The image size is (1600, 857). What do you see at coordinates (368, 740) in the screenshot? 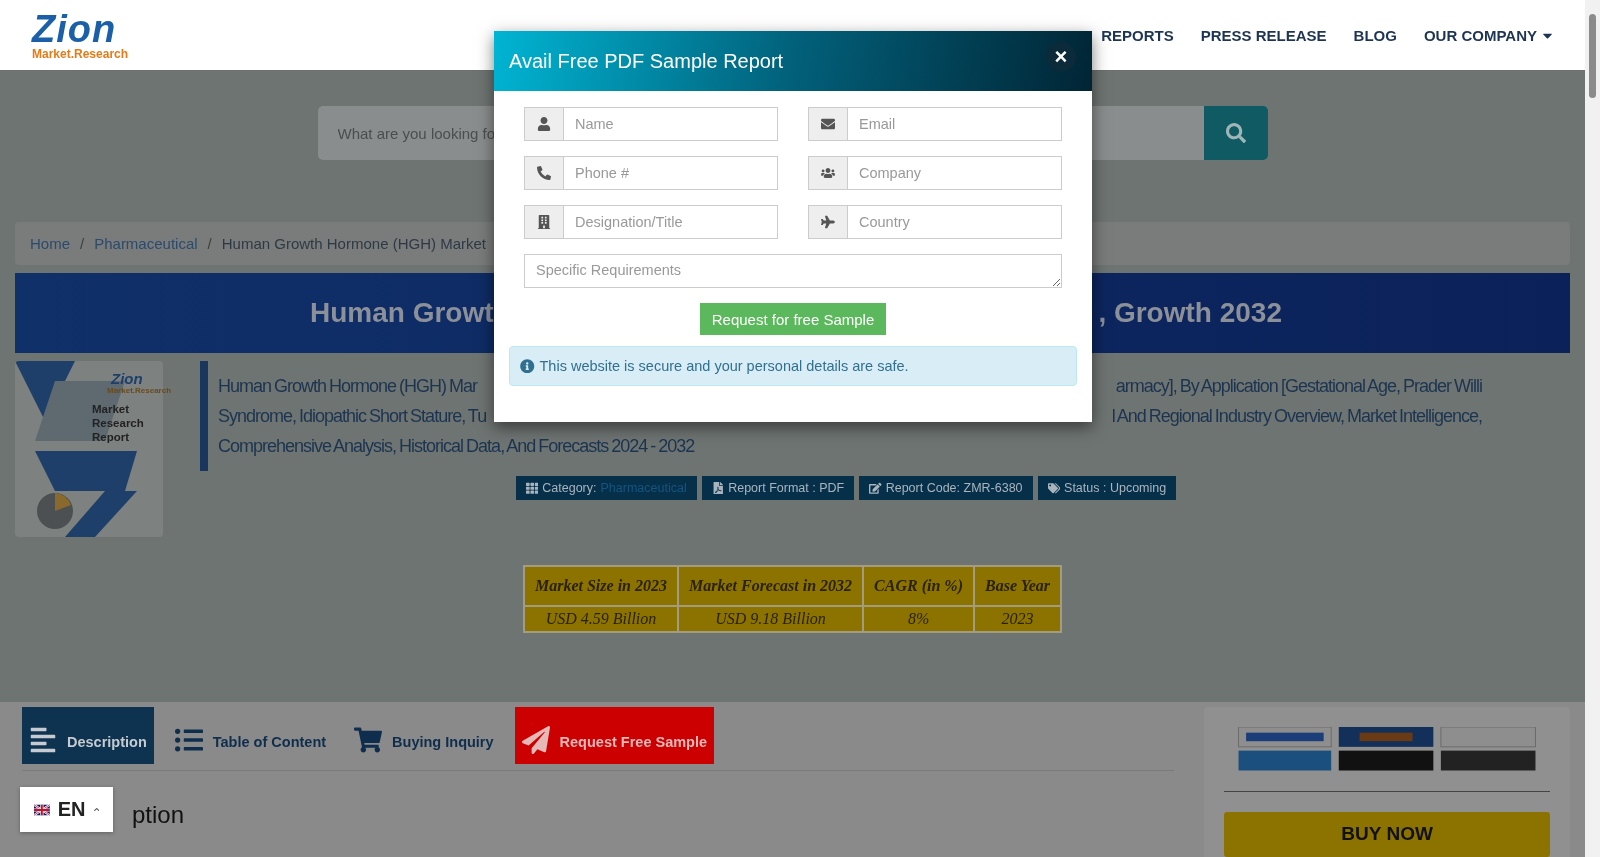
I see `cart-icon` at bounding box center [368, 740].